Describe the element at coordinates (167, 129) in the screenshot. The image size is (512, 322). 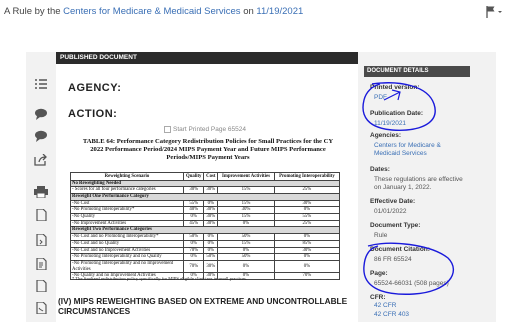
I see `page-marker-icon` at that location.